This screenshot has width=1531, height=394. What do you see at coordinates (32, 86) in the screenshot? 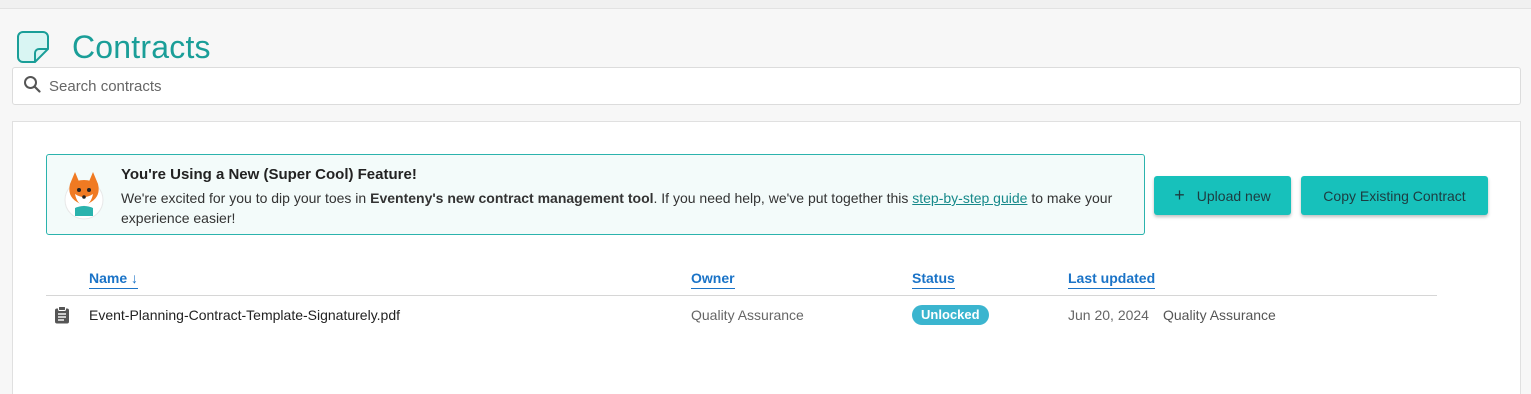
I see `search-icon` at bounding box center [32, 86].